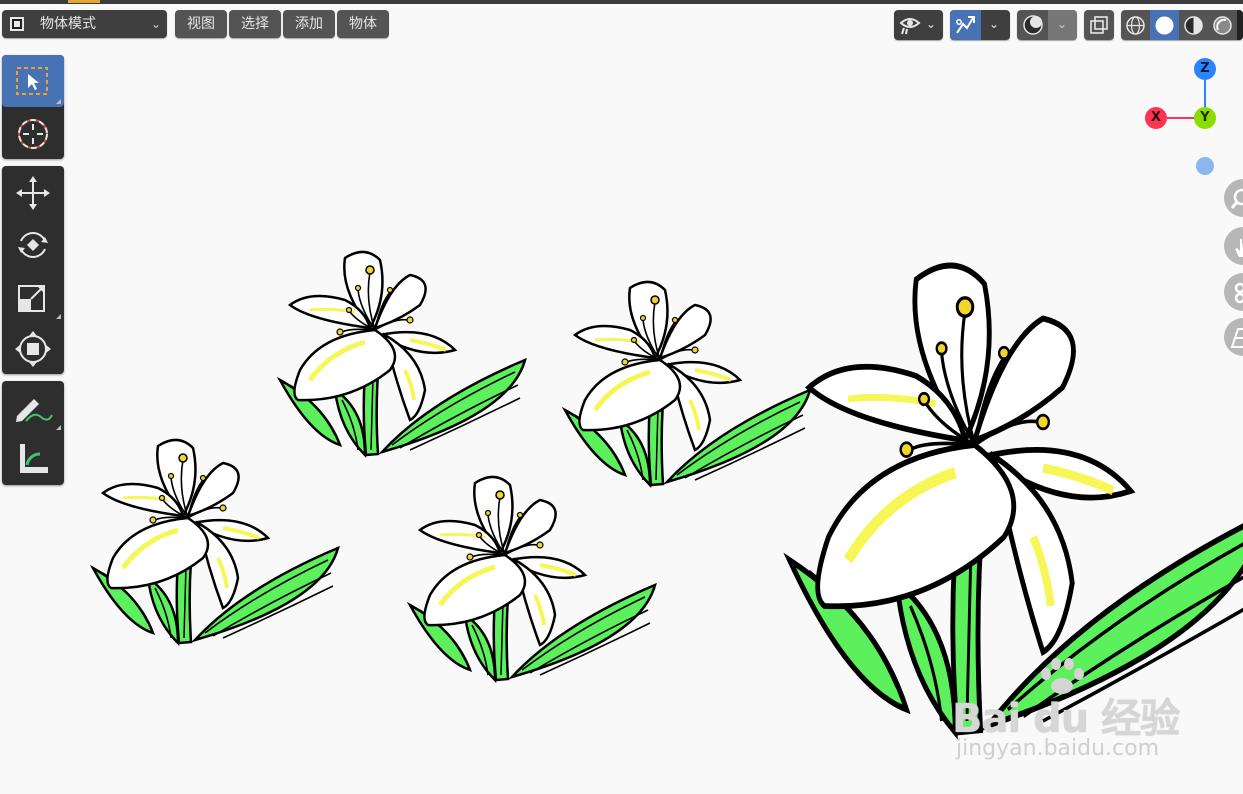  I want to click on shading-rendered-button, so click(1222, 25).